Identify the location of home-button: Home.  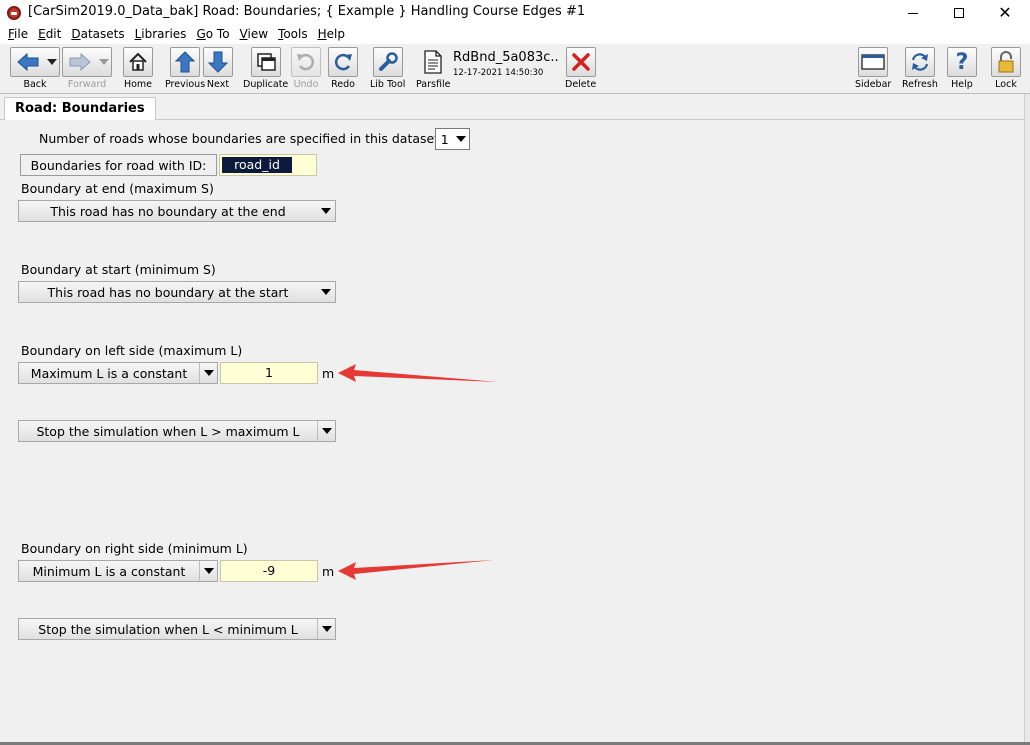
(138, 69).